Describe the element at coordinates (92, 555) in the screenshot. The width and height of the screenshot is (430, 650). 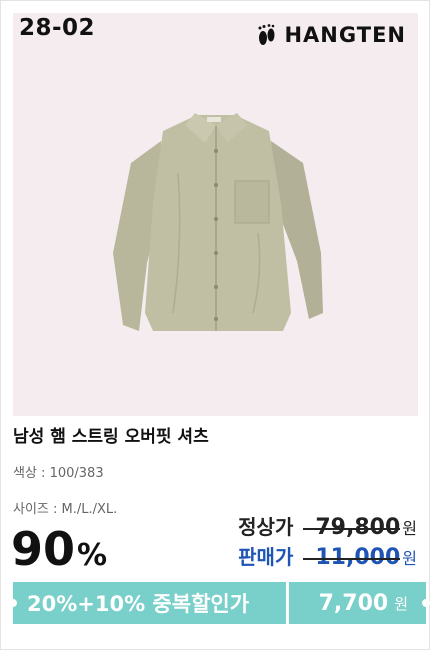
I see `discount-unit: %` at that location.